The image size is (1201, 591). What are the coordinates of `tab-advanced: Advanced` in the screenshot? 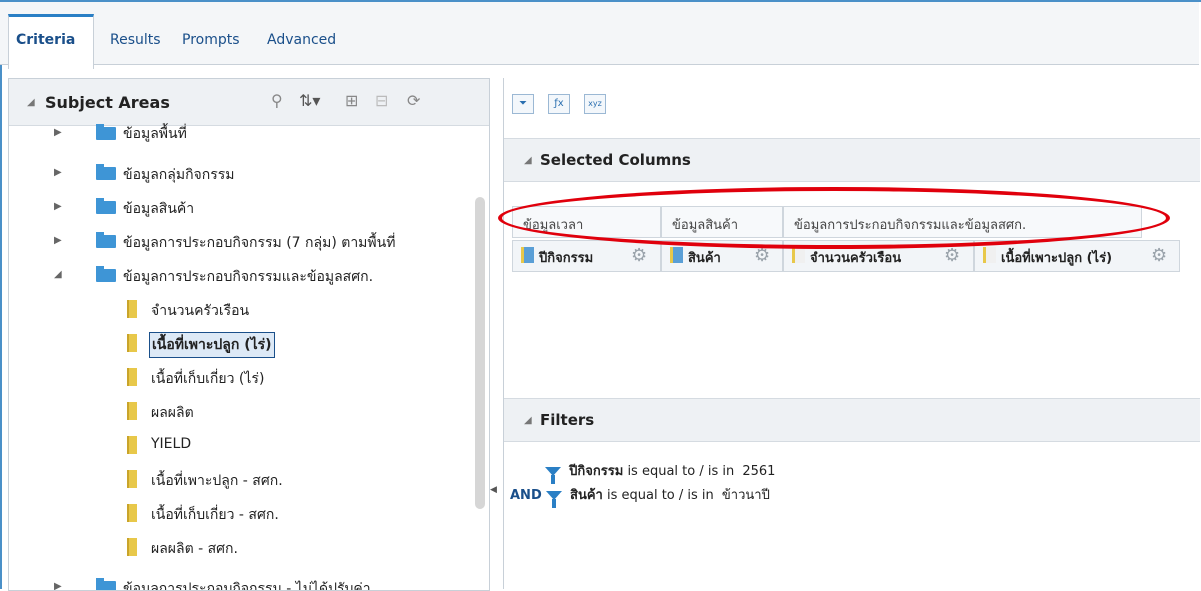 It's located at (301, 40).